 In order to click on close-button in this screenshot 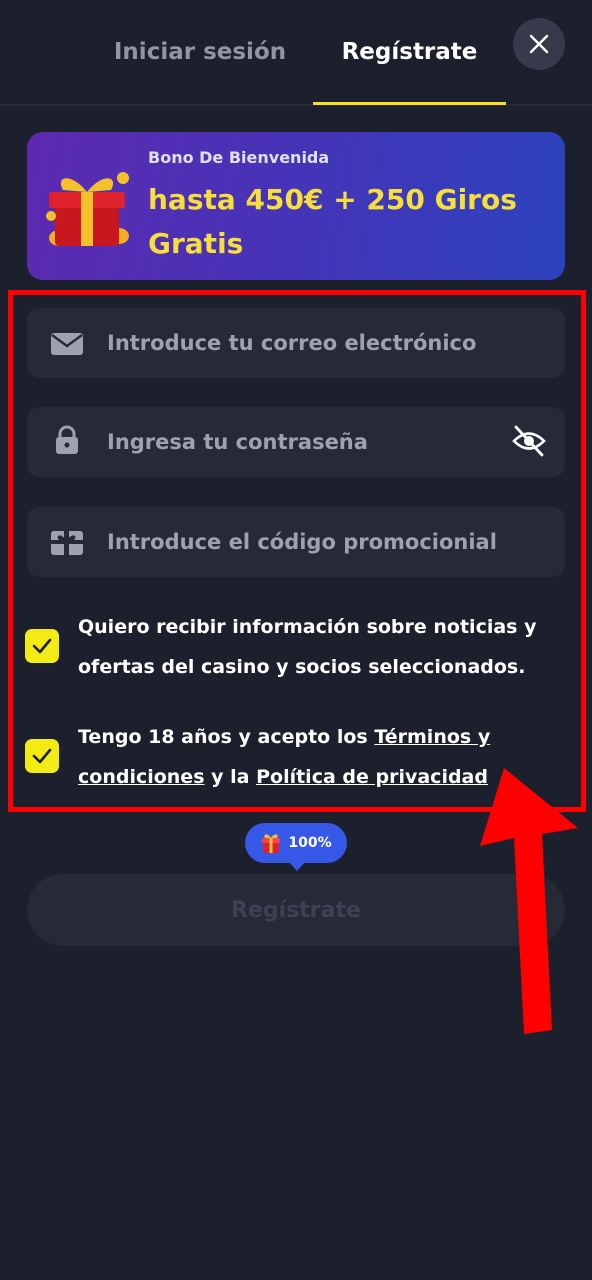, I will do `click(539, 44)`.